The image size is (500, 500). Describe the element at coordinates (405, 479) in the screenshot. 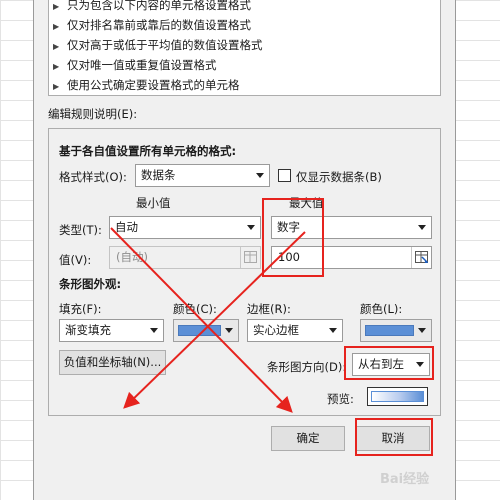

I see `watermark-text: Bai经验` at that location.